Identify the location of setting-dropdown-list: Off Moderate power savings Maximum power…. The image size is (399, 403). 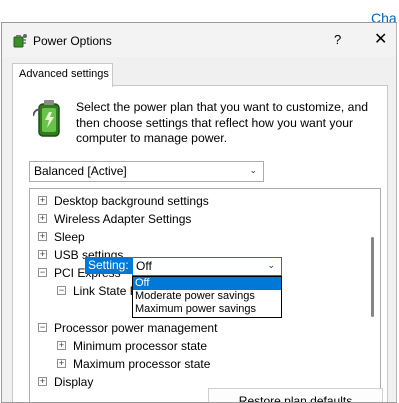
(207, 297).